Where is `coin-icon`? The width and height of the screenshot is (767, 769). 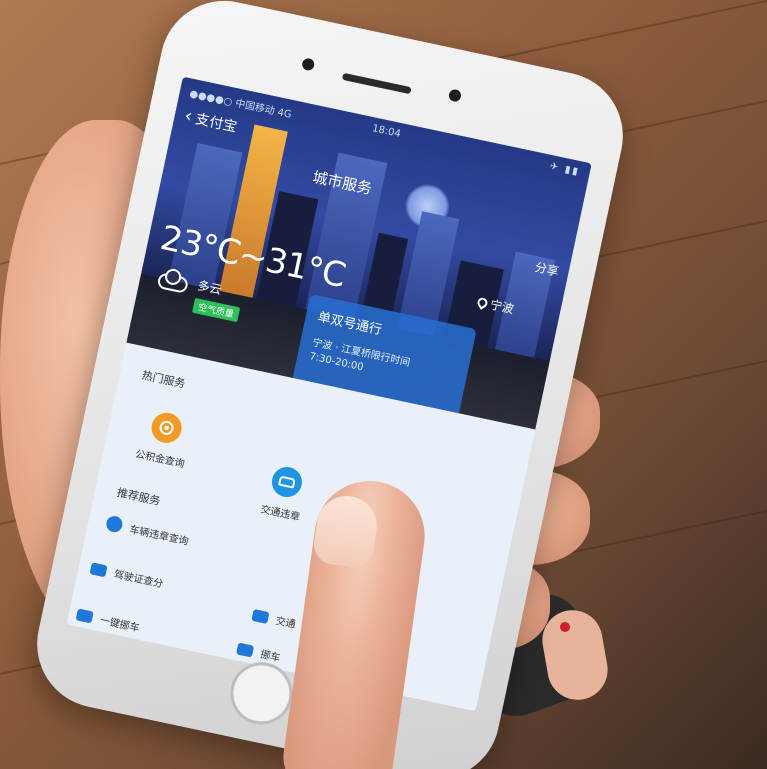
coin-icon is located at coordinates (166, 428).